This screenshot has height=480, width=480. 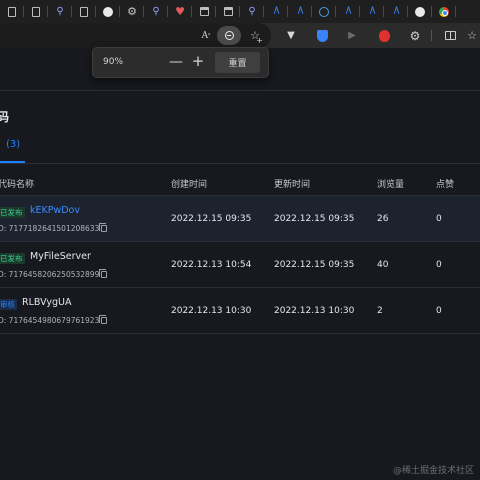 I want to click on status-badge: 审核, so click(x=8, y=304).